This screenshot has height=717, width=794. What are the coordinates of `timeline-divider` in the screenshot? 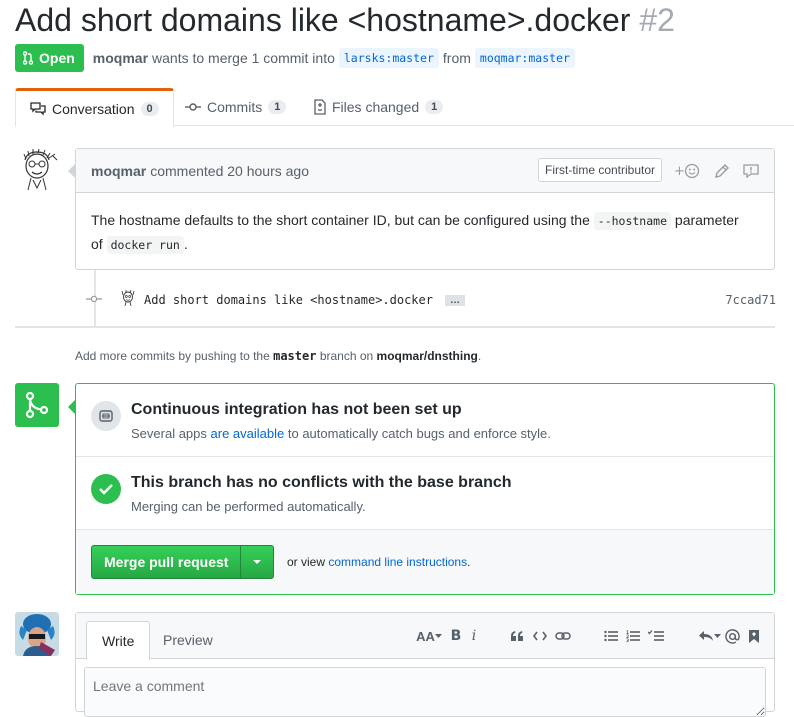 It's located at (395, 327).